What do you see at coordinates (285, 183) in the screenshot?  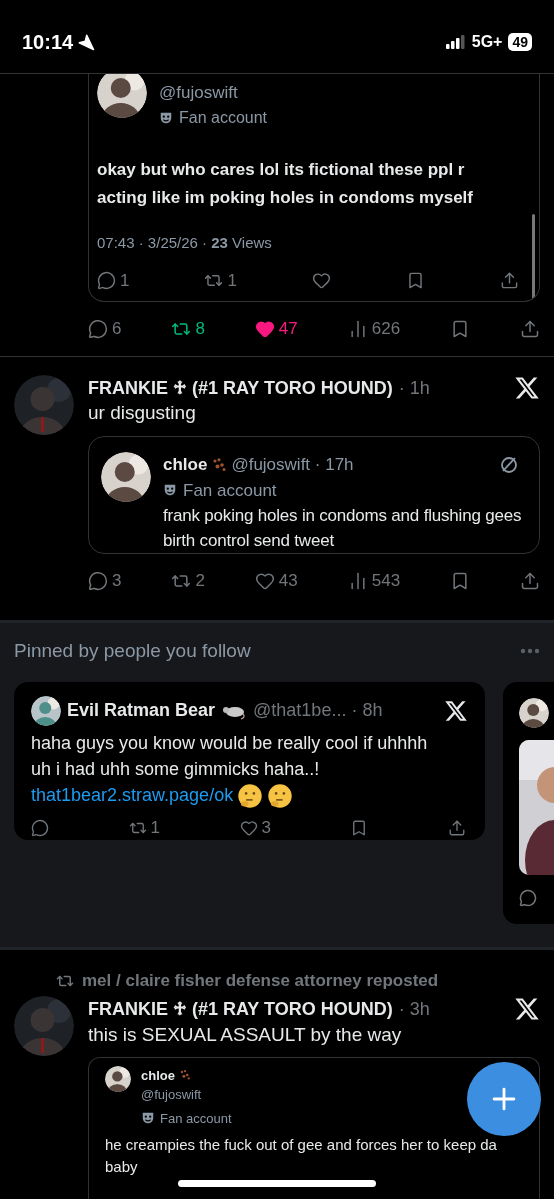 I see `tweet-text: okay but who cares lol its fictional these ppl r acting like im poking holes in condoms myself` at bounding box center [285, 183].